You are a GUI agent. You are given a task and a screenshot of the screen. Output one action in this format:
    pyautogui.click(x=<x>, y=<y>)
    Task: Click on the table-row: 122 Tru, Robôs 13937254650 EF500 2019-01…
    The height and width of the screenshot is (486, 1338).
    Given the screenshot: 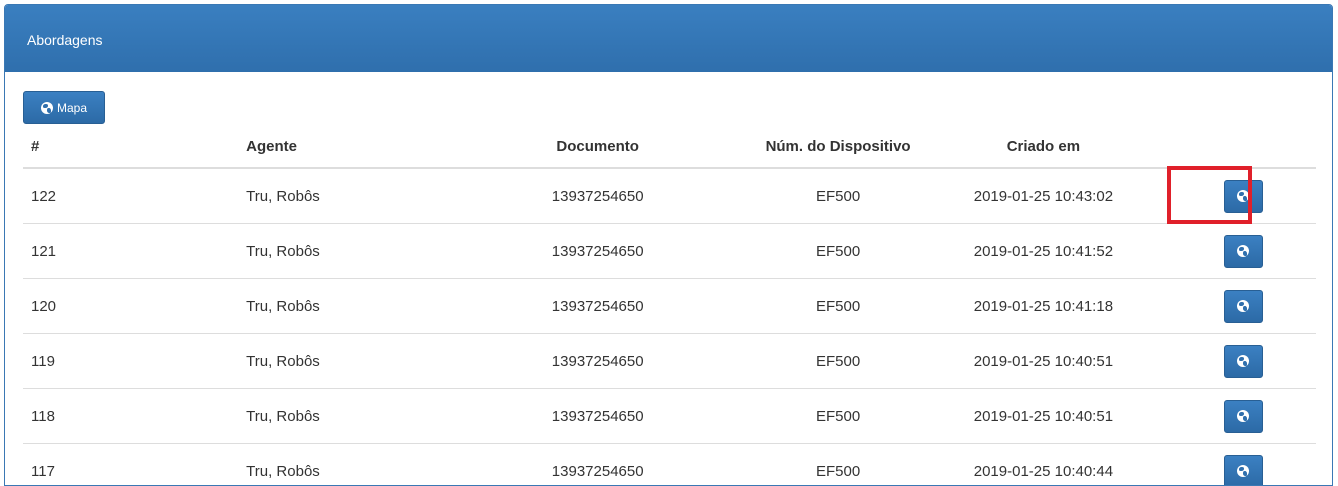 What is the action you would take?
    pyautogui.click(x=669, y=196)
    